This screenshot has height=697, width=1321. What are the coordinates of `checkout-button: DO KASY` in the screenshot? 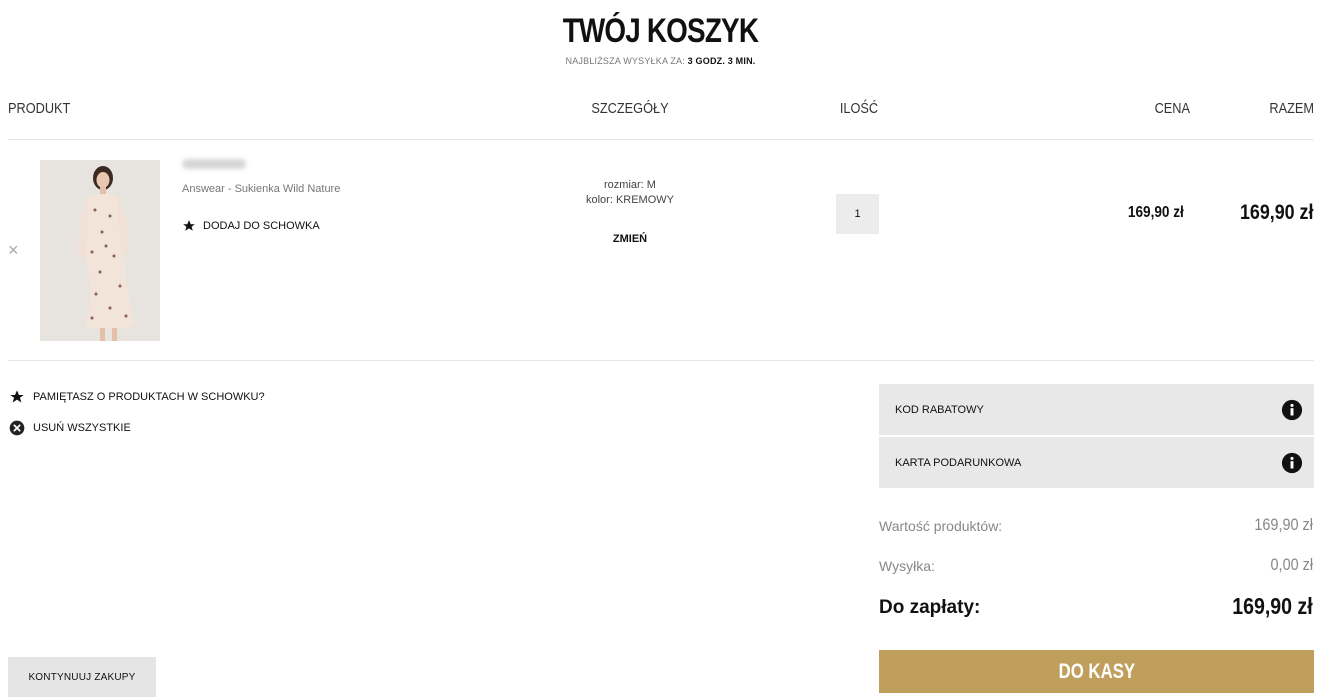 It's located at (1096, 671).